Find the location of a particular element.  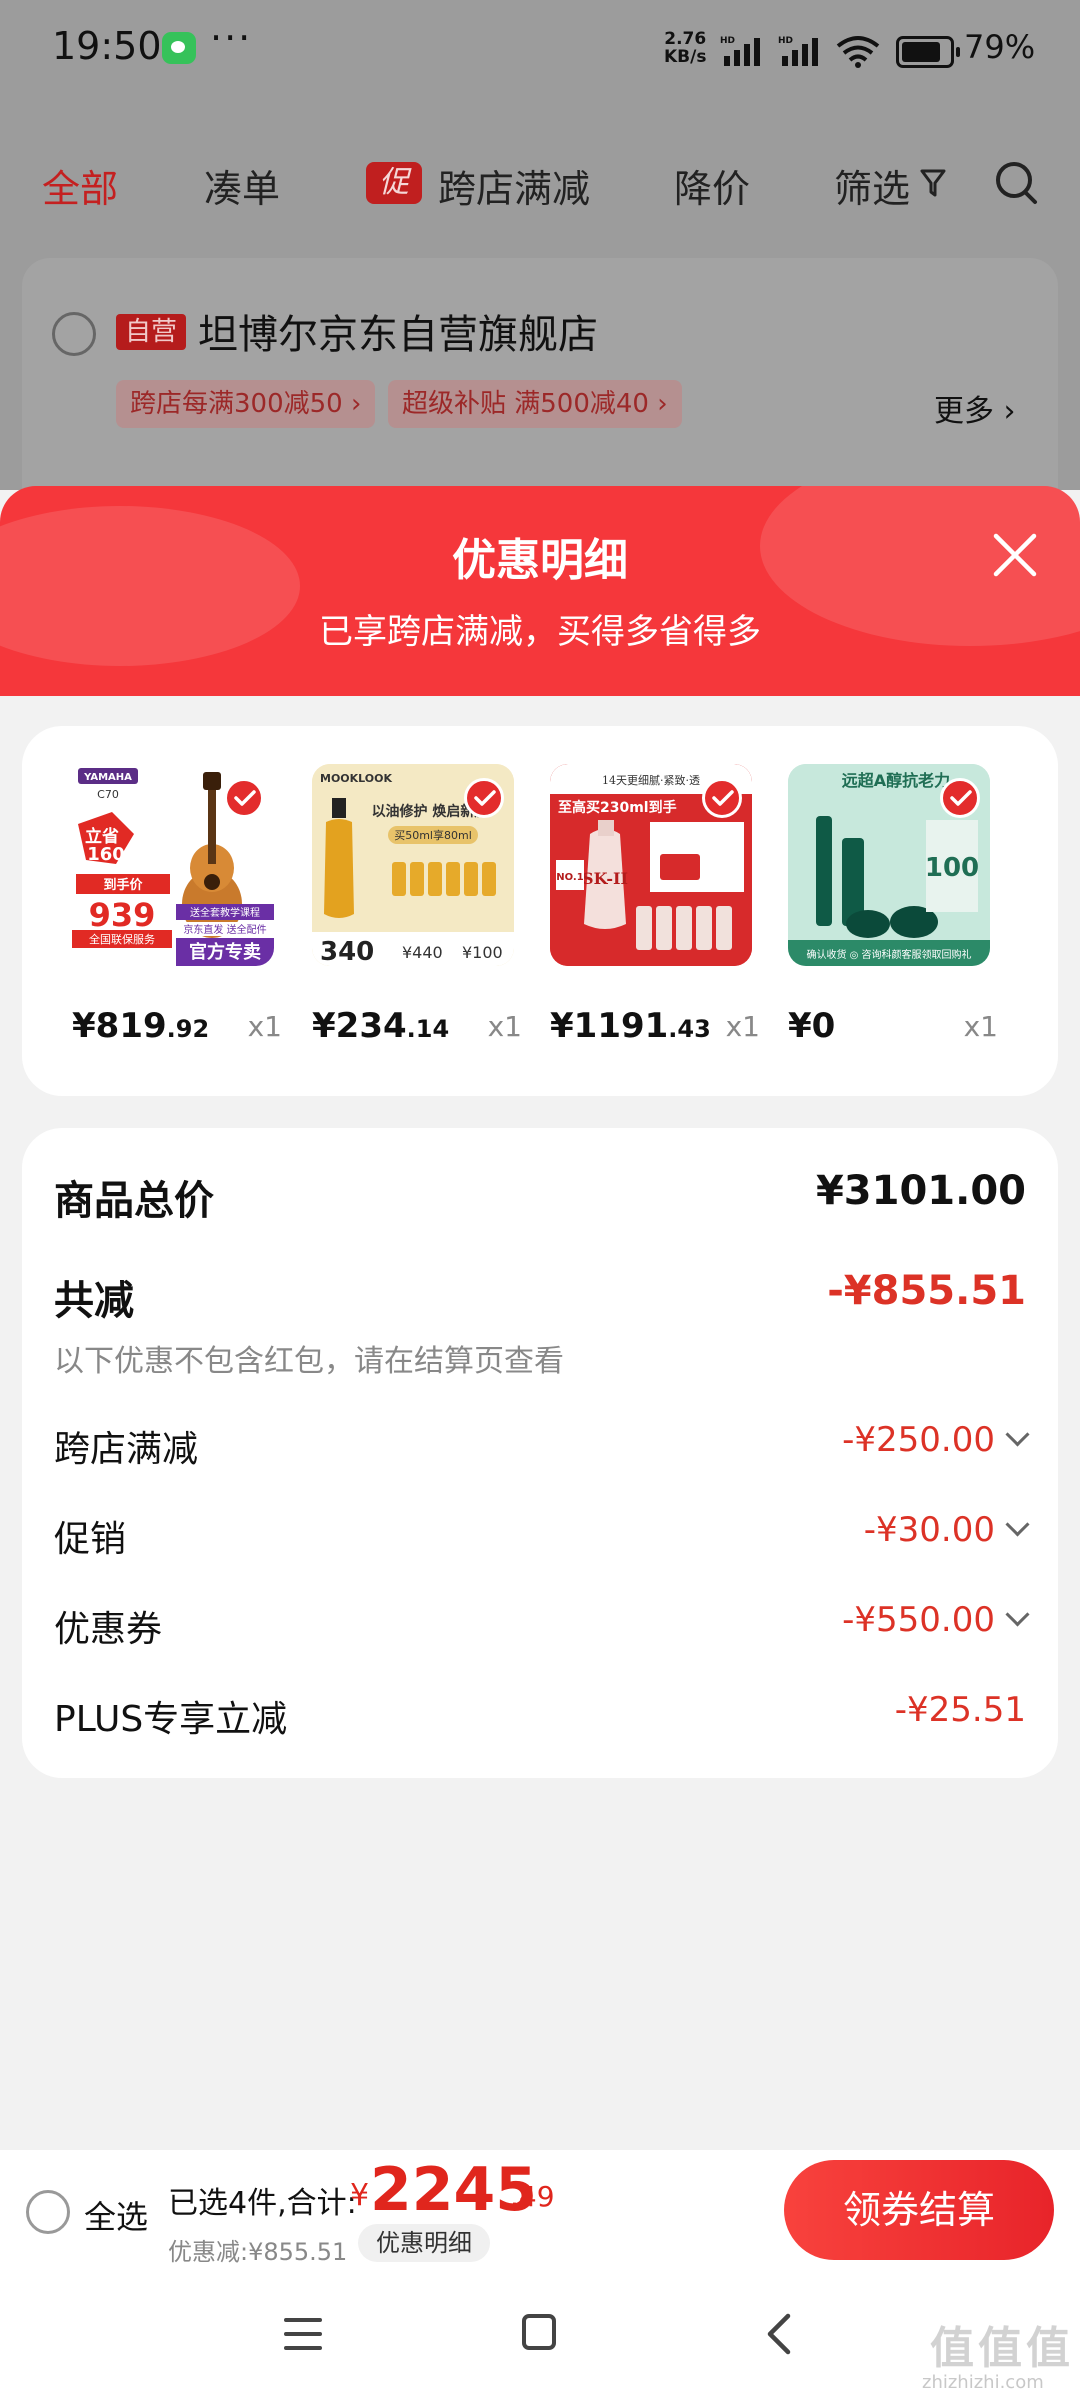

filter-icon is located at coordinates (933, 183).